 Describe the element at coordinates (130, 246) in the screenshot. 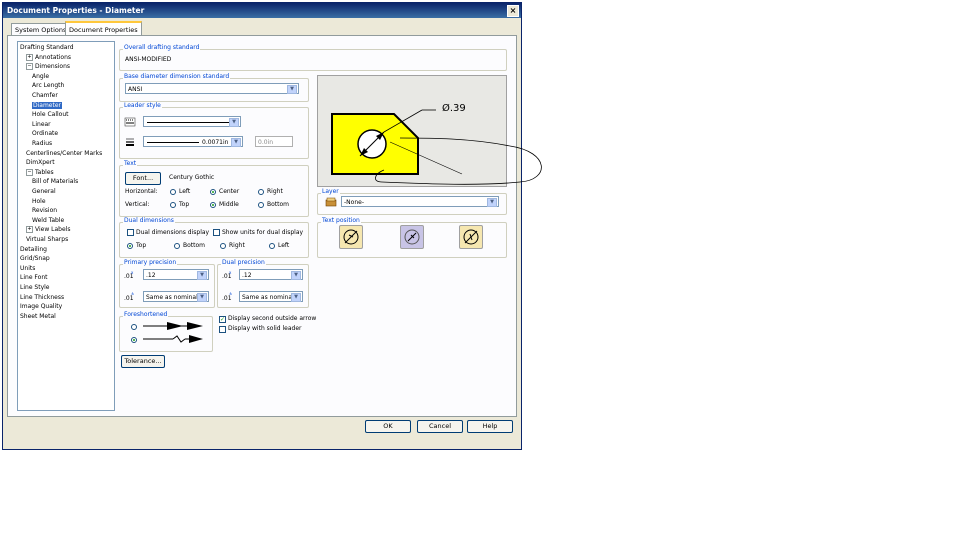

I see `dual-top-radio` at that location.